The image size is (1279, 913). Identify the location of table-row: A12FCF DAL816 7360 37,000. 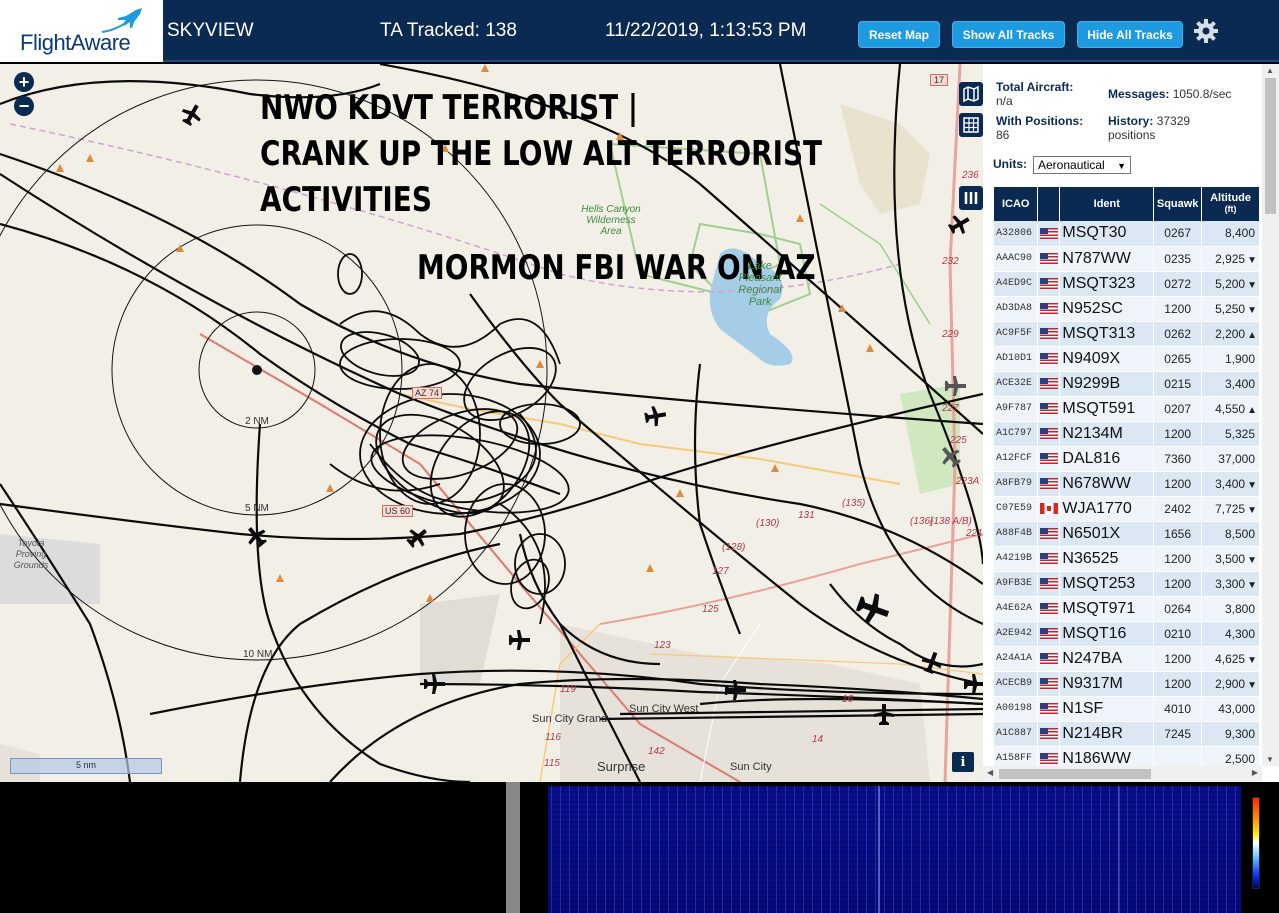
(1127, 459).